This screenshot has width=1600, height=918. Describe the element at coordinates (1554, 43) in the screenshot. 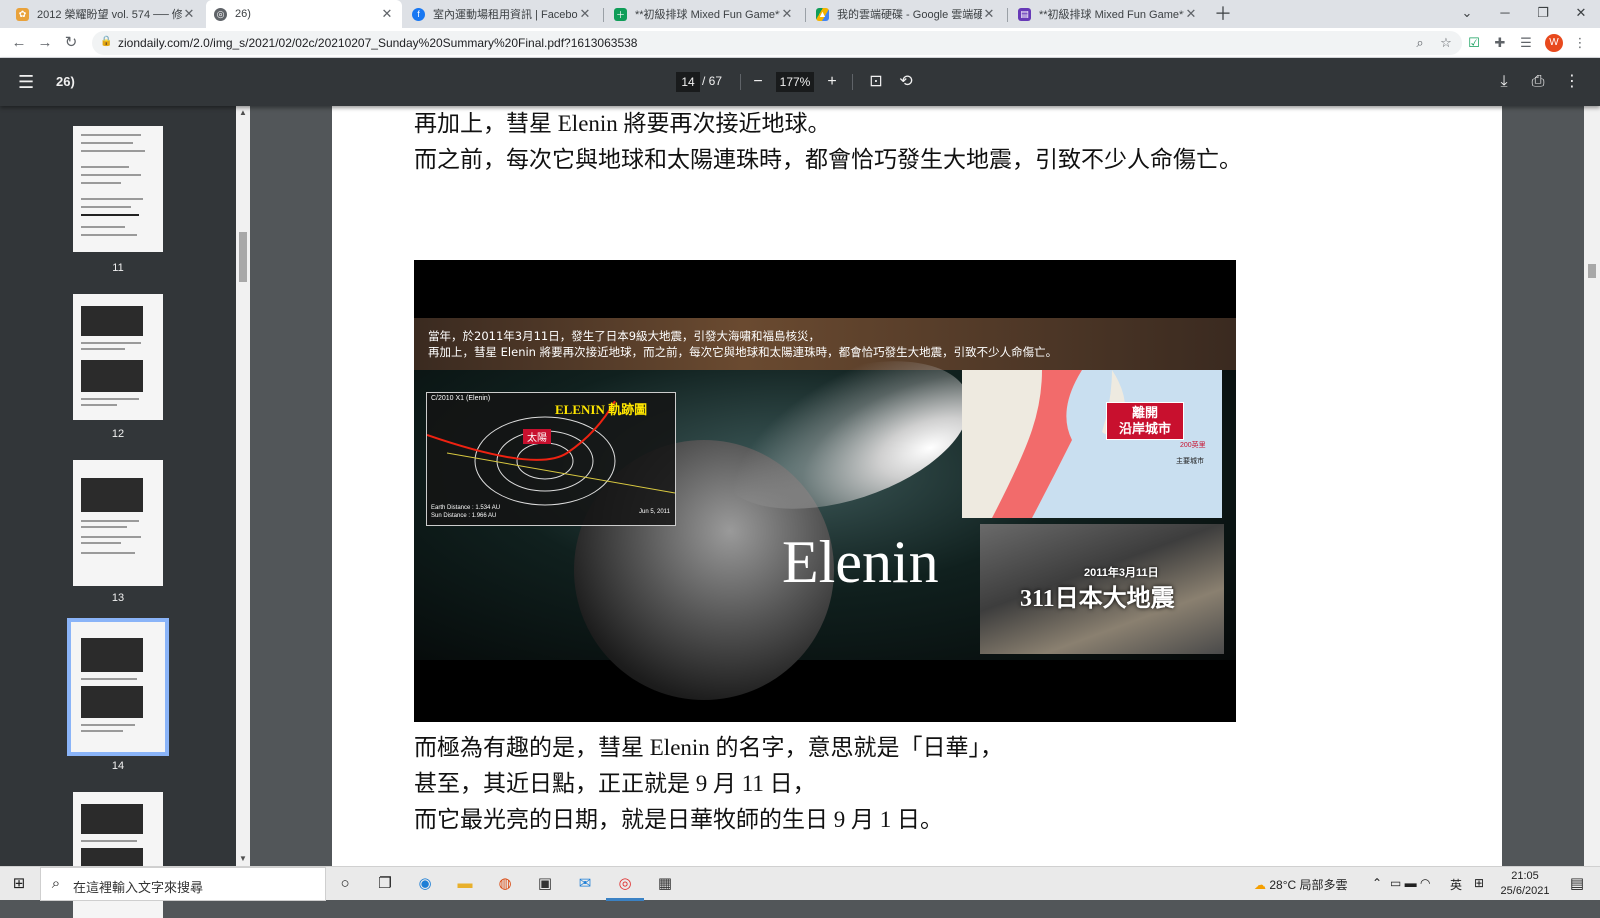

I see `profile-avatar: W` at that location.